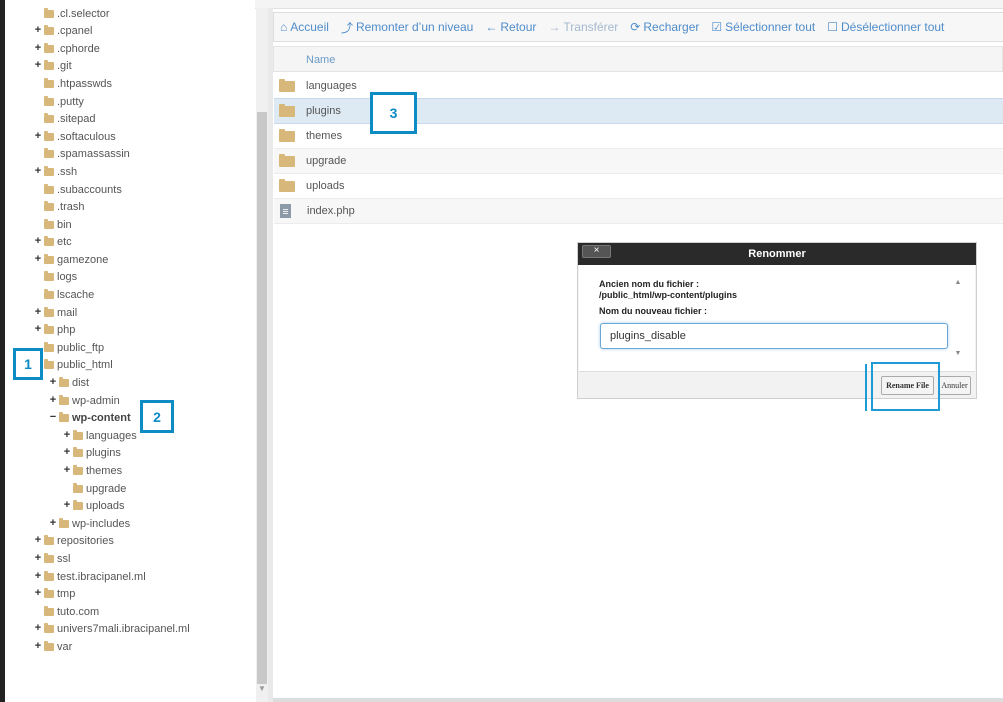 The image size is (1003, 702). I want to click on tree-item: + etc, so click(52, 241).